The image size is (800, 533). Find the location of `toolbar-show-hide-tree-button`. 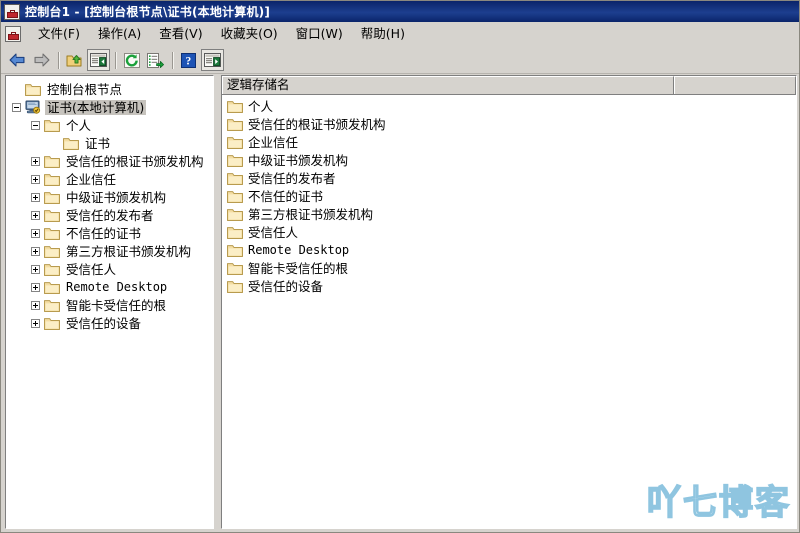

toolbar-show-hide-tree-button is located at coordinates (98, 60).